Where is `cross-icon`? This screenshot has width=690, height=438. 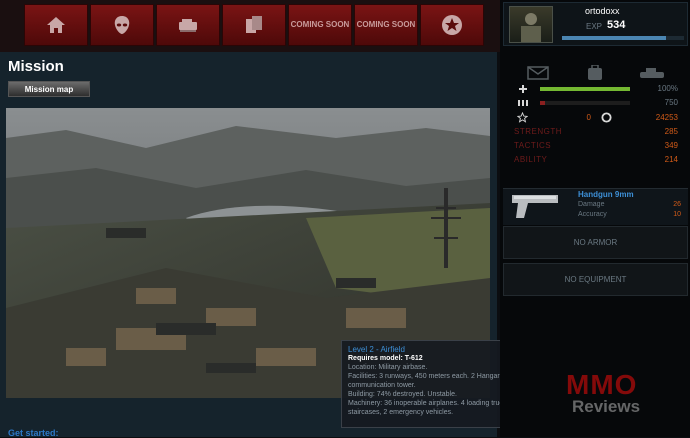 cross-icon is located at coordinates (523, 89).